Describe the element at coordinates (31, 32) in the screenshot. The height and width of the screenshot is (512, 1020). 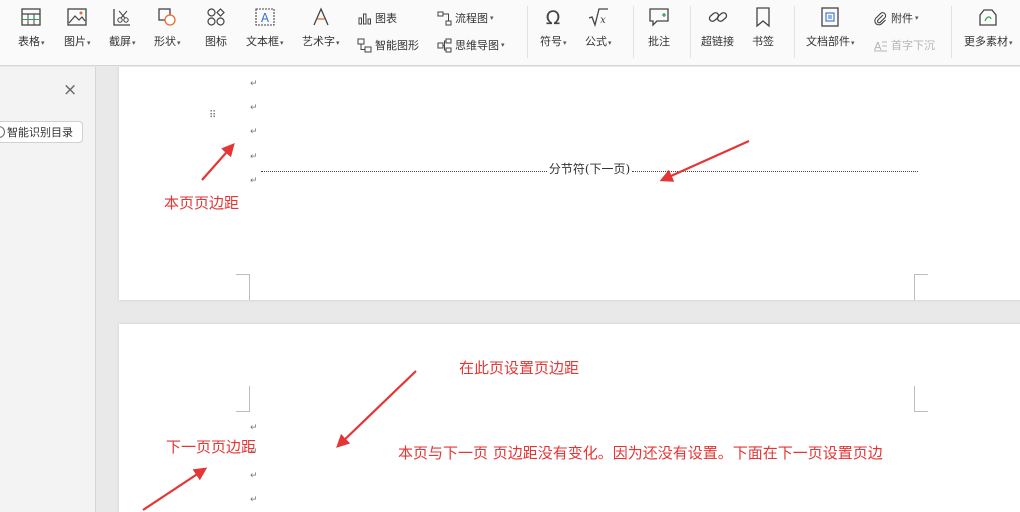
I see `table-button: 表格▾` at that location.